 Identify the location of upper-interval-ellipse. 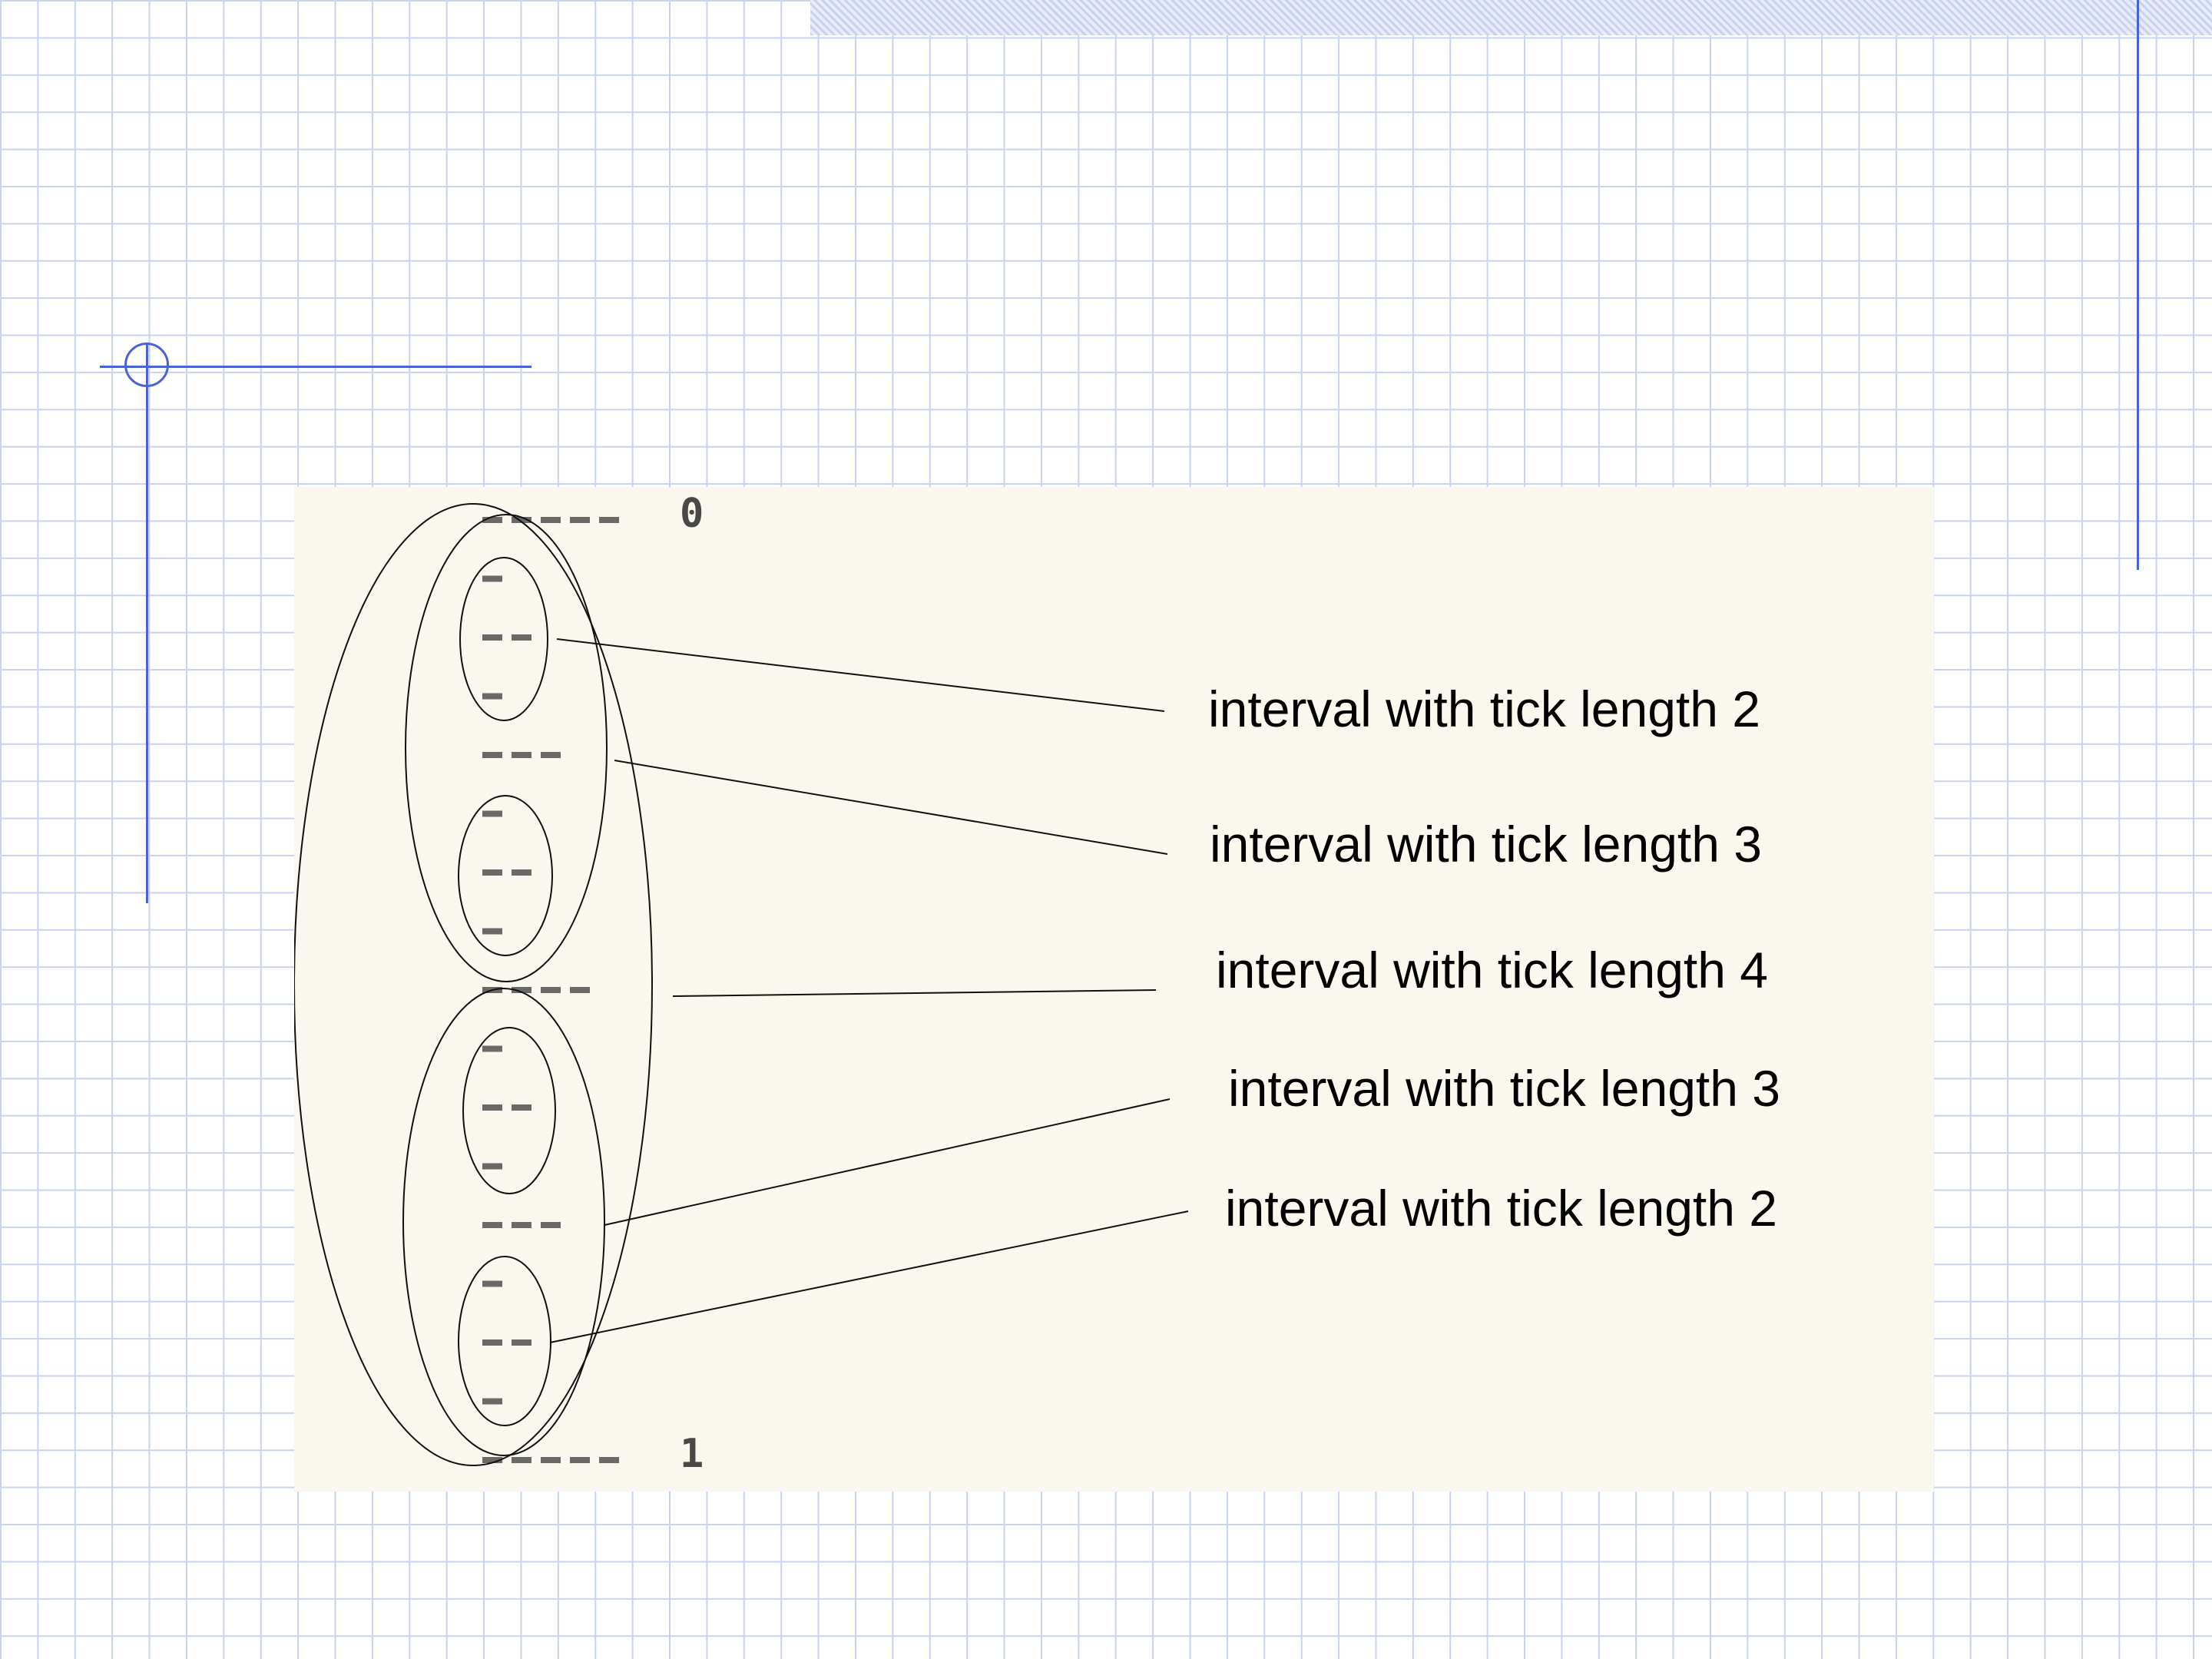
(506, 748).